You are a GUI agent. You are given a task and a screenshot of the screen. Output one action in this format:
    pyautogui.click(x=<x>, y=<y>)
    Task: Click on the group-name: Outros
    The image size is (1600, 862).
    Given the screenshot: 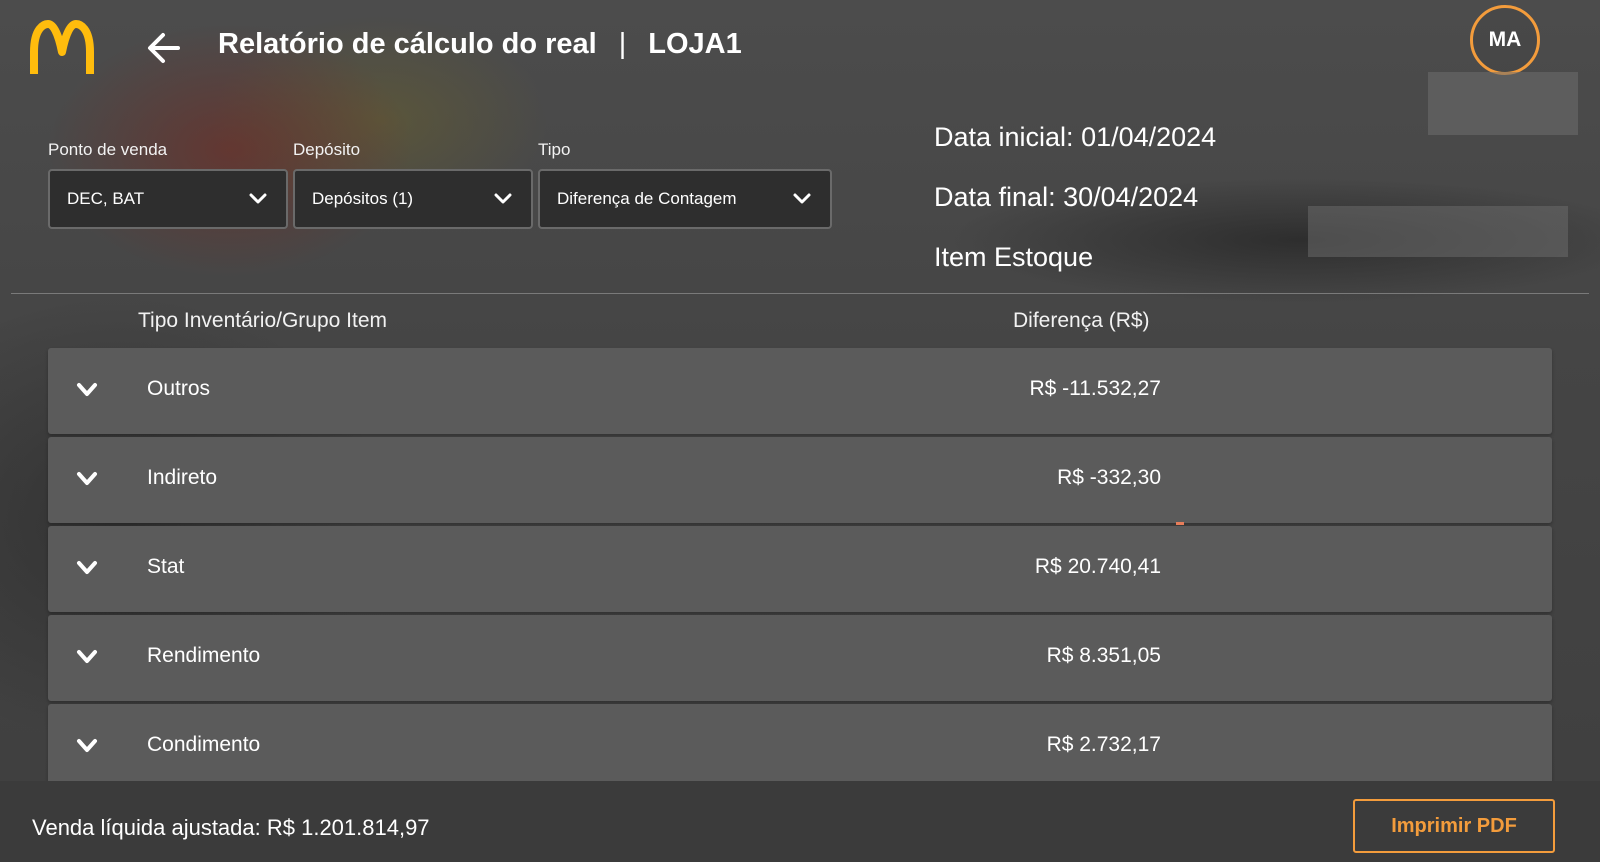 What is the action you would take?
    pyautogui.click(x=179, y=388)
    